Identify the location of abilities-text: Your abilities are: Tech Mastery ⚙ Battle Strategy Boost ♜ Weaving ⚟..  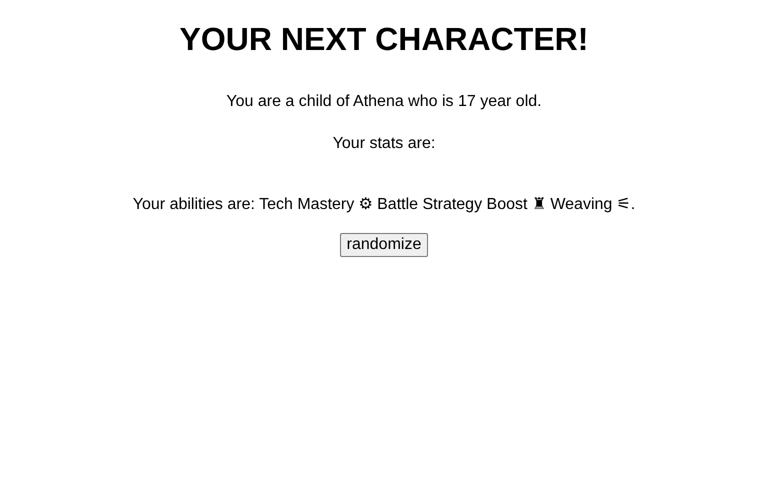
(384, 205).